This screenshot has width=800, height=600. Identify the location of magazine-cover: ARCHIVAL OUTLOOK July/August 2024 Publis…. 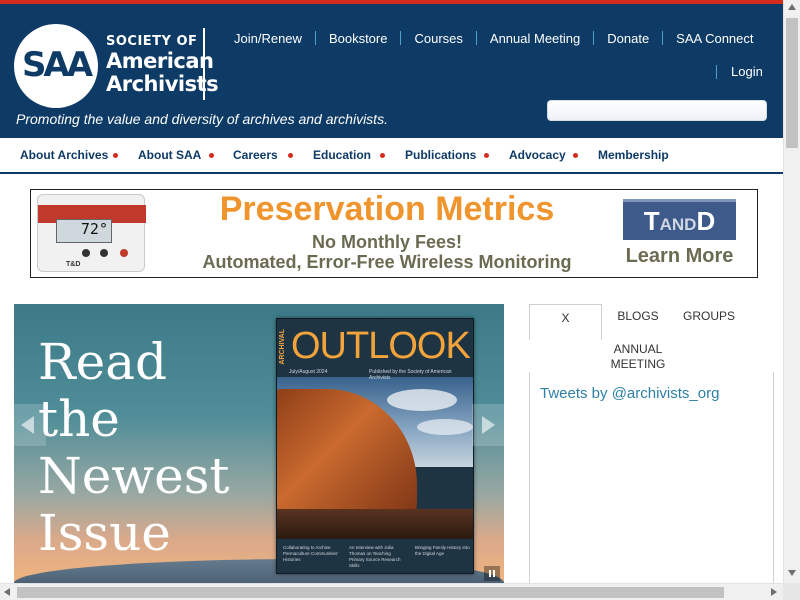
(375, 446).